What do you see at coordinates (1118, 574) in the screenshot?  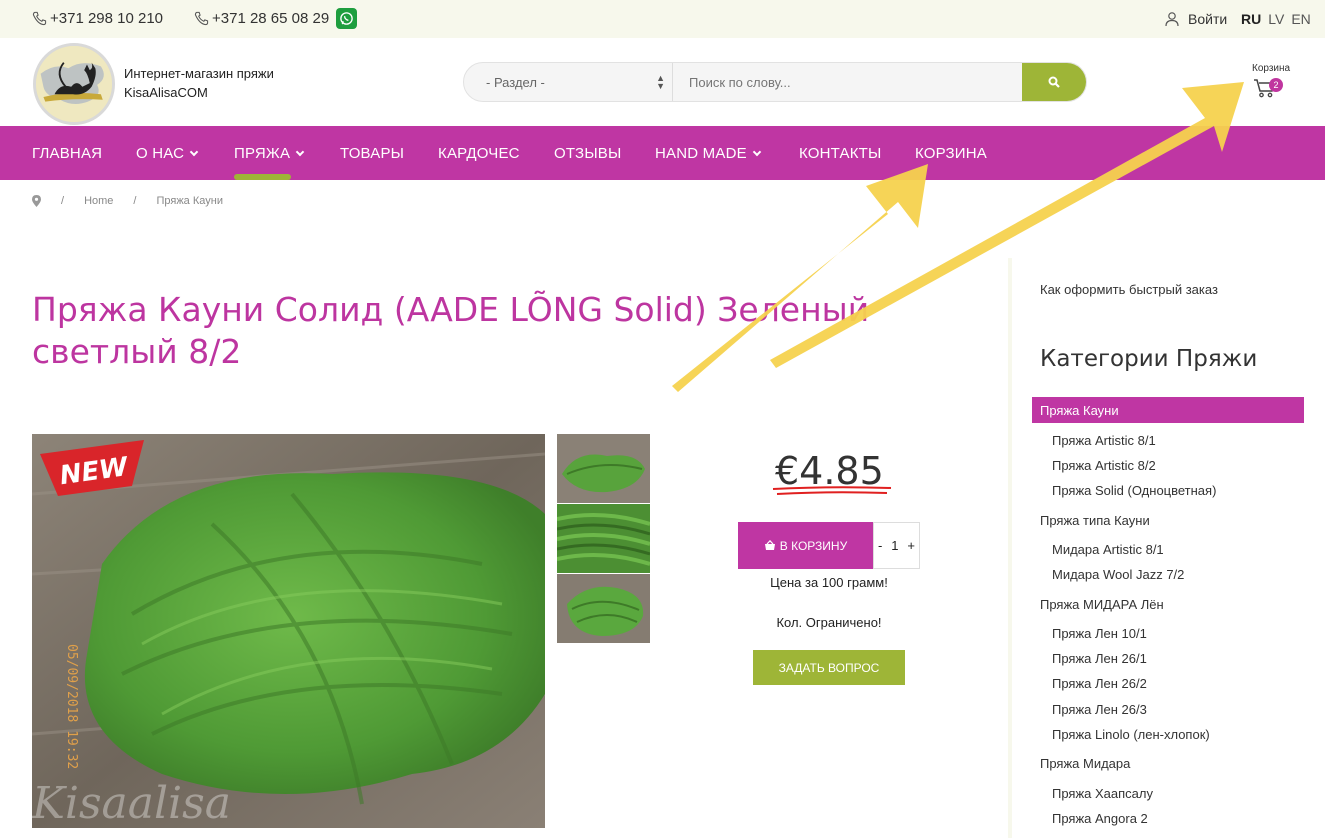 I see `category-item: Мидара Wool Jazz 7/2` at bounding box center [1118, 574].